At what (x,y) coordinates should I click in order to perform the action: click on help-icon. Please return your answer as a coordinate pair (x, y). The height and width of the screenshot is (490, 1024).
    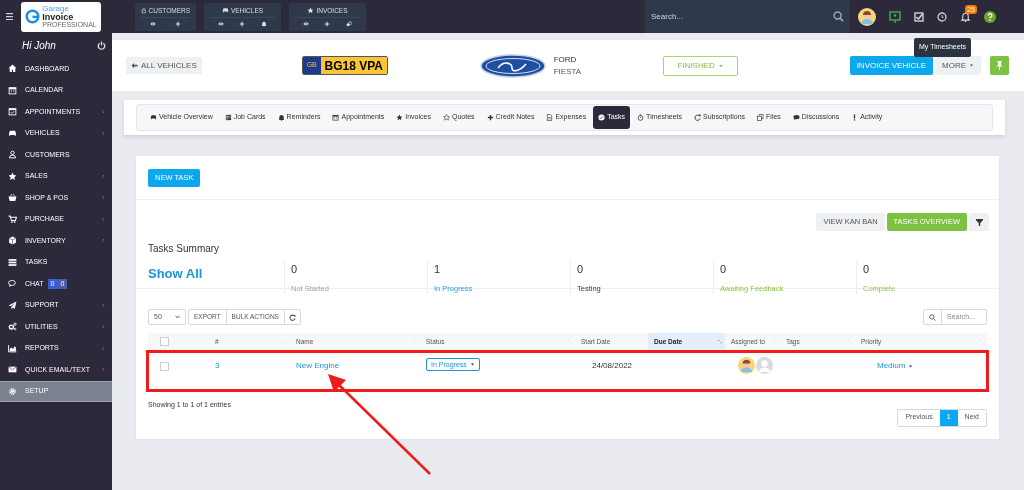
    Looking at the image, I should click on (990, 16).